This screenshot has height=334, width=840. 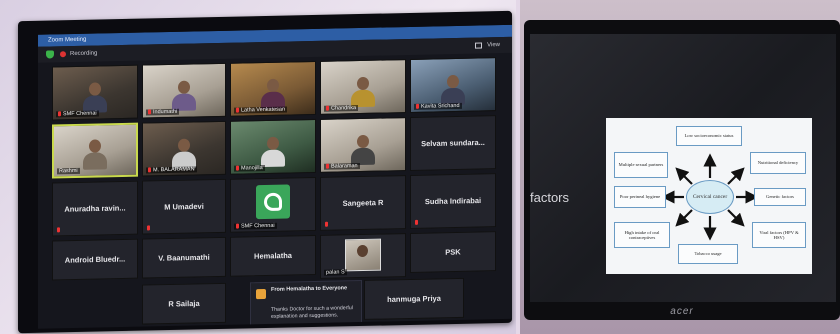 What do you see at coordinates (335, 272) in the screenshot?
I see `participant-name: palan S` at bounding box center [335, 272].